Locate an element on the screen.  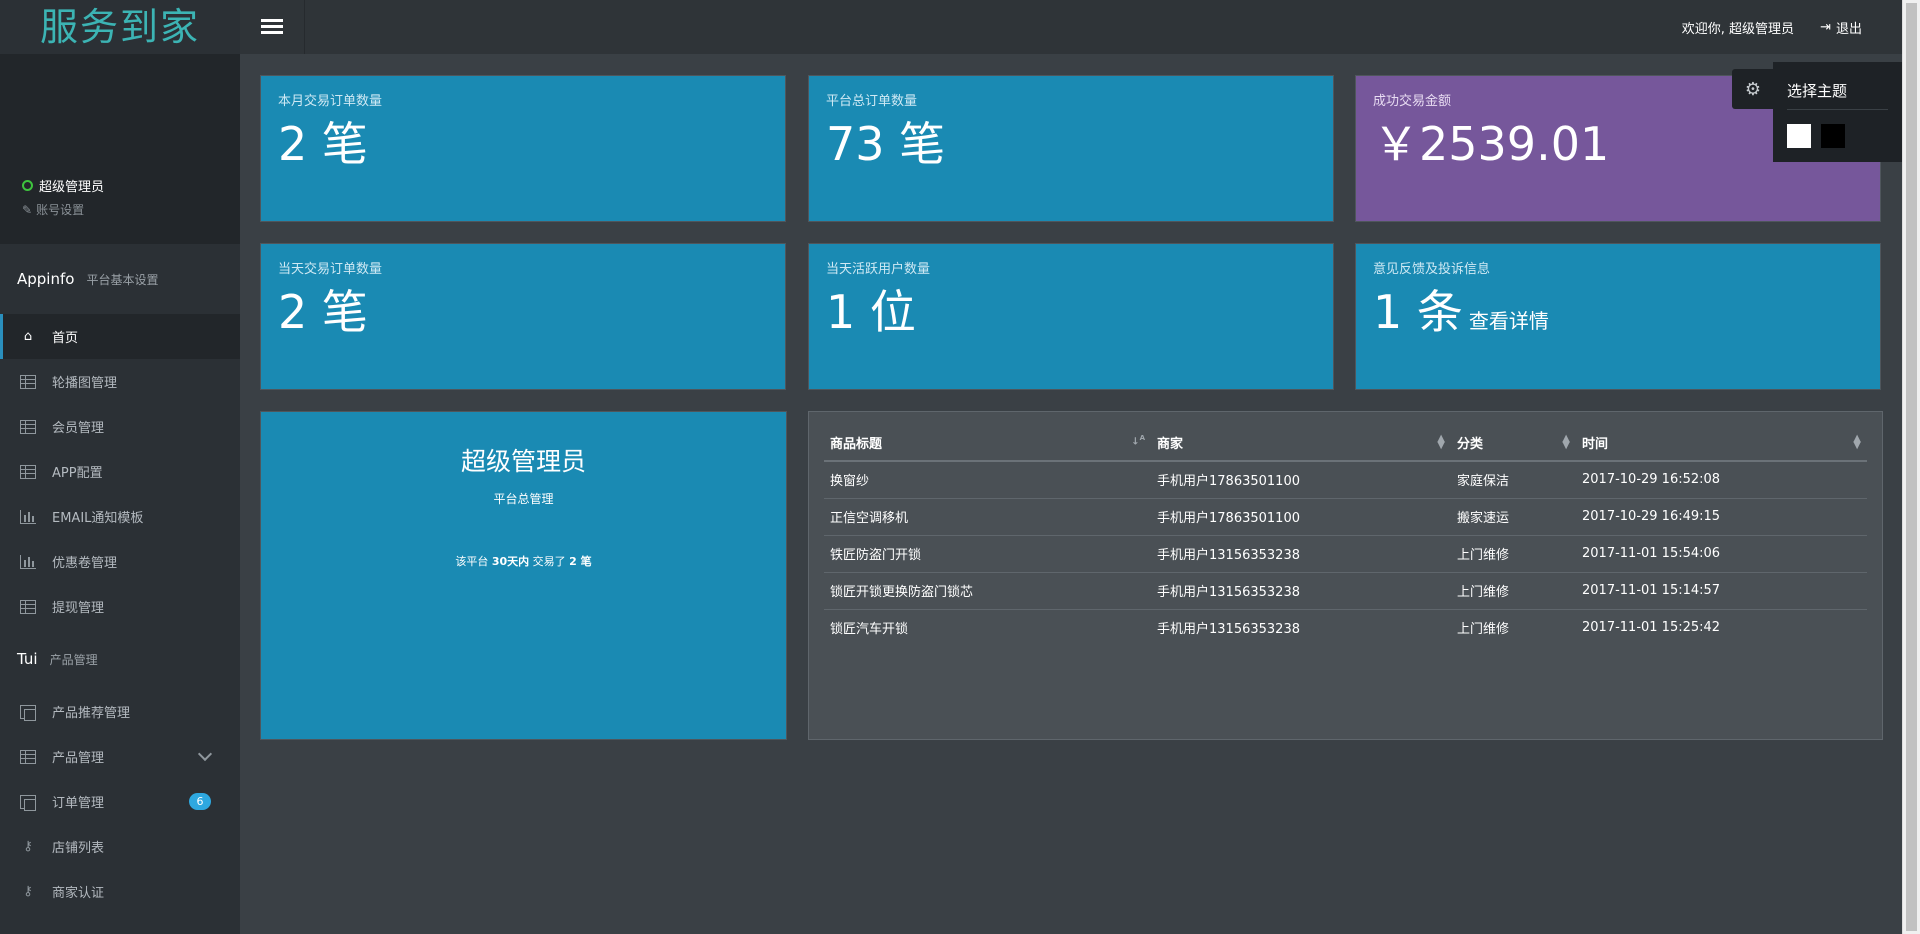
table-cell: 2017-10-29 16:52:08 is located at coordinates (1721, 480).